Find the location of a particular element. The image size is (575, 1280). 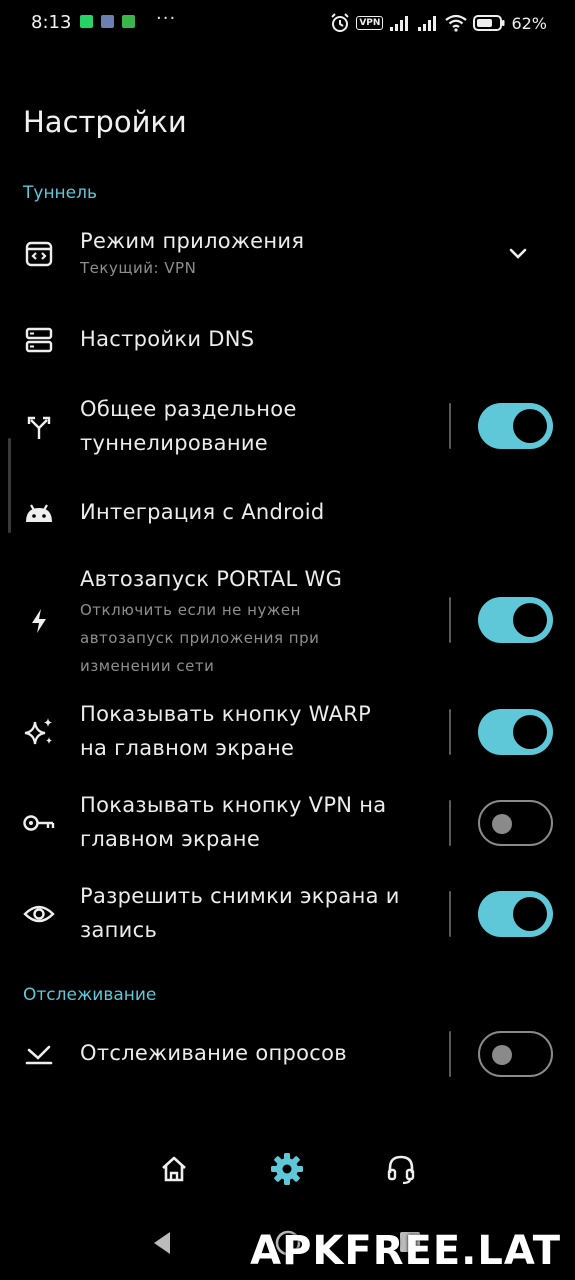

screenshots-title-line2: запись is located at coordinates (119, 930).